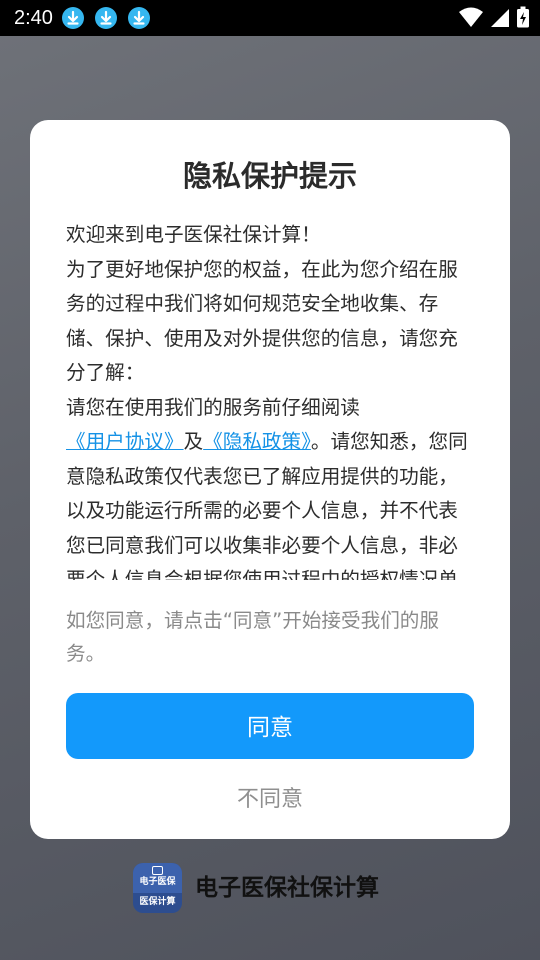 This screenshot has width=540, height=960. What do you see at coordinates (252, 637) in the screenshot?
I see `consent-note: 如您同意，请点击“同意”开始接受我们的服务。` at bounding box center [252, 637].